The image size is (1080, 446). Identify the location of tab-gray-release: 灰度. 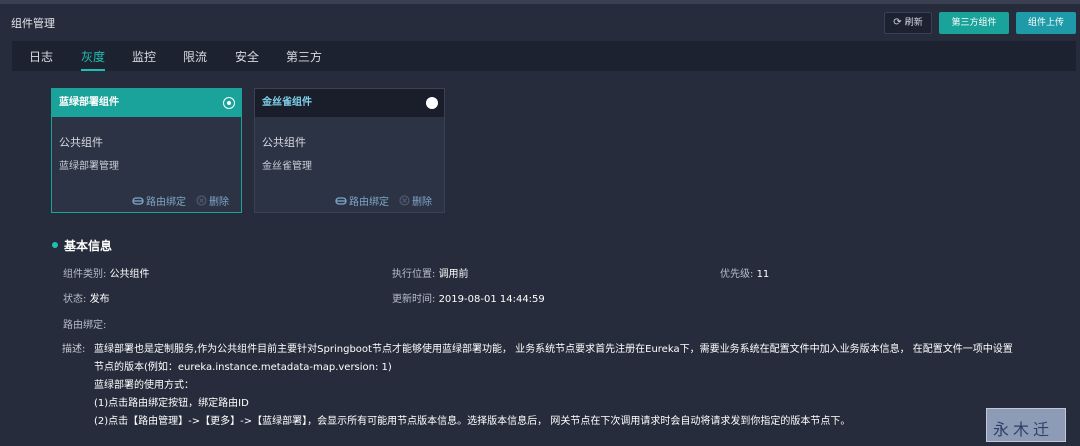
(93, 59).